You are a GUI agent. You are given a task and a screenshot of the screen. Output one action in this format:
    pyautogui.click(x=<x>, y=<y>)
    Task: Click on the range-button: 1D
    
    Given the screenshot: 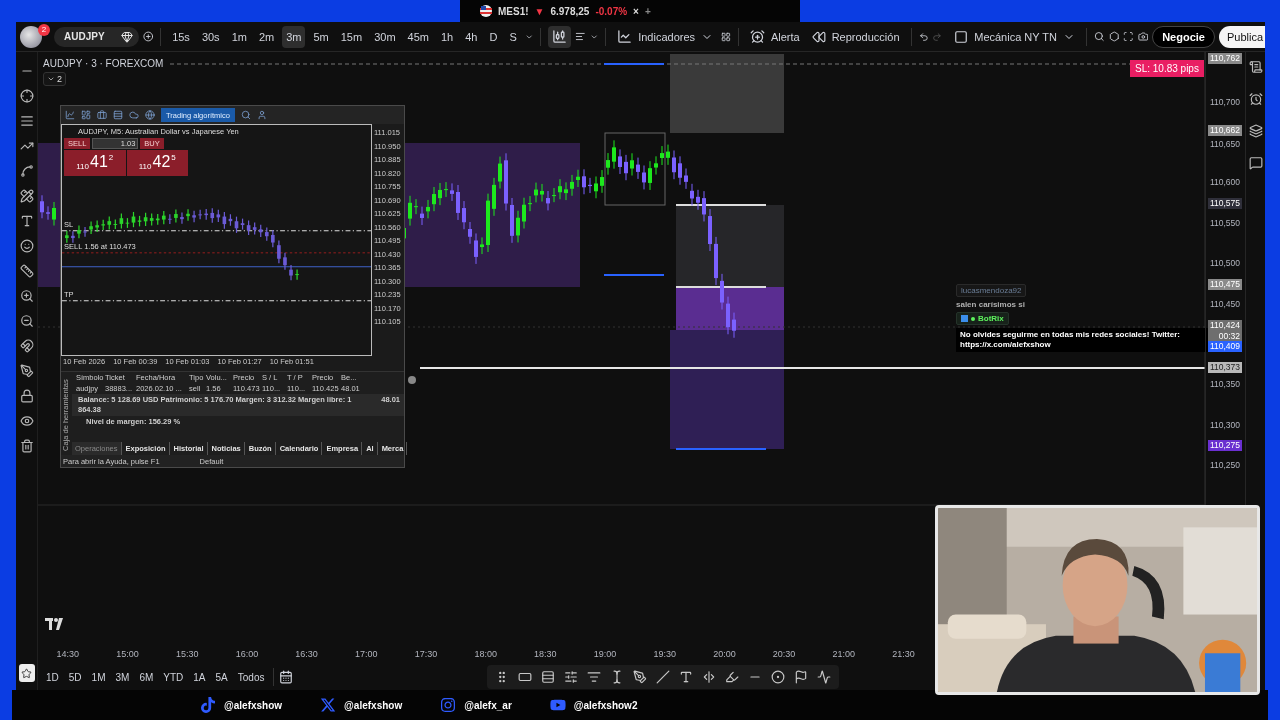 What is the action you would take?
    pyautogui.click(x=52, y=677)
    